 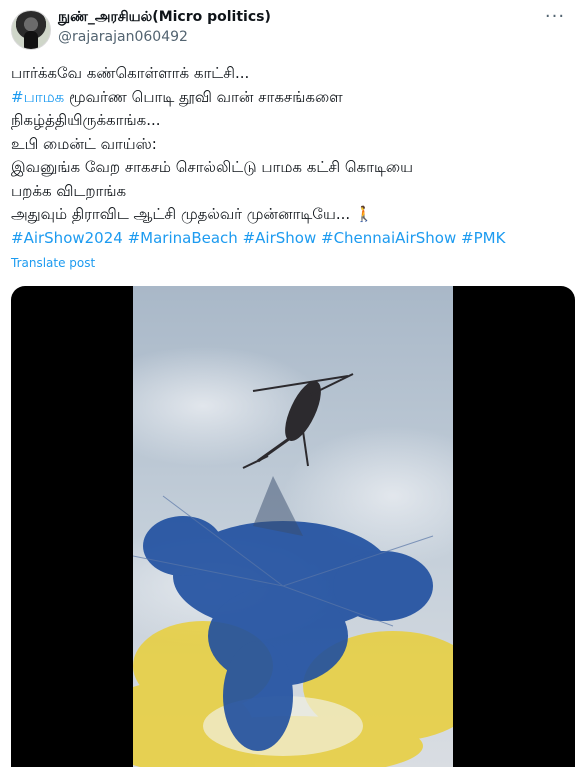 What do you see at coordinates (483, 238) in the screenshot?
I see `hashtag-link: #PMK` at bounding box center [483, 238].